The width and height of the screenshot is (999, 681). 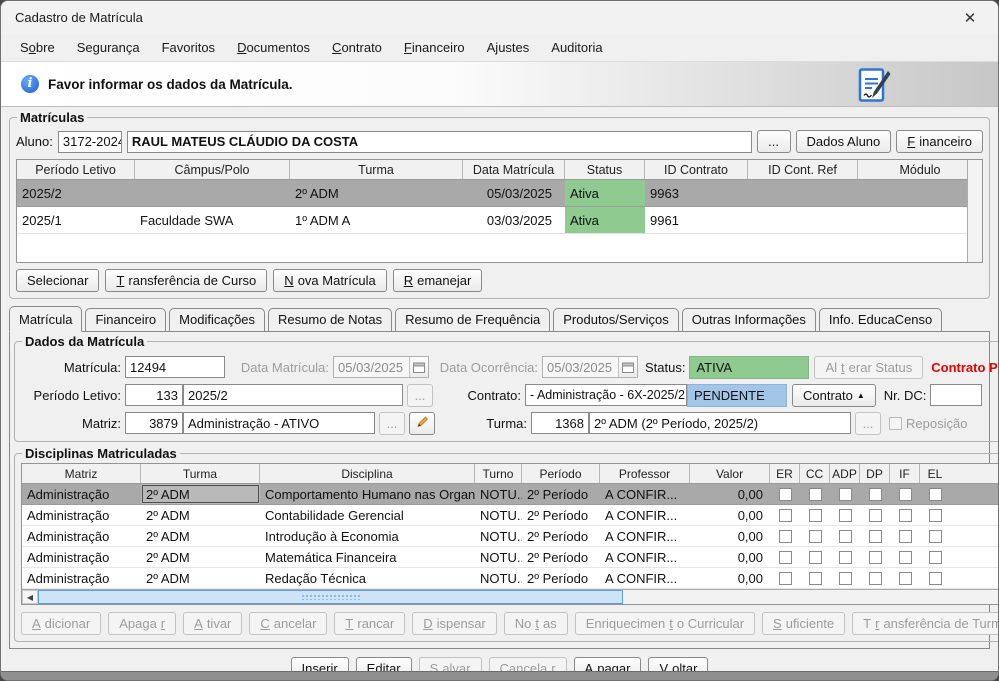 I want to click on cancelar-disciplina-button: Cancelar, so click(x=288, y=623).